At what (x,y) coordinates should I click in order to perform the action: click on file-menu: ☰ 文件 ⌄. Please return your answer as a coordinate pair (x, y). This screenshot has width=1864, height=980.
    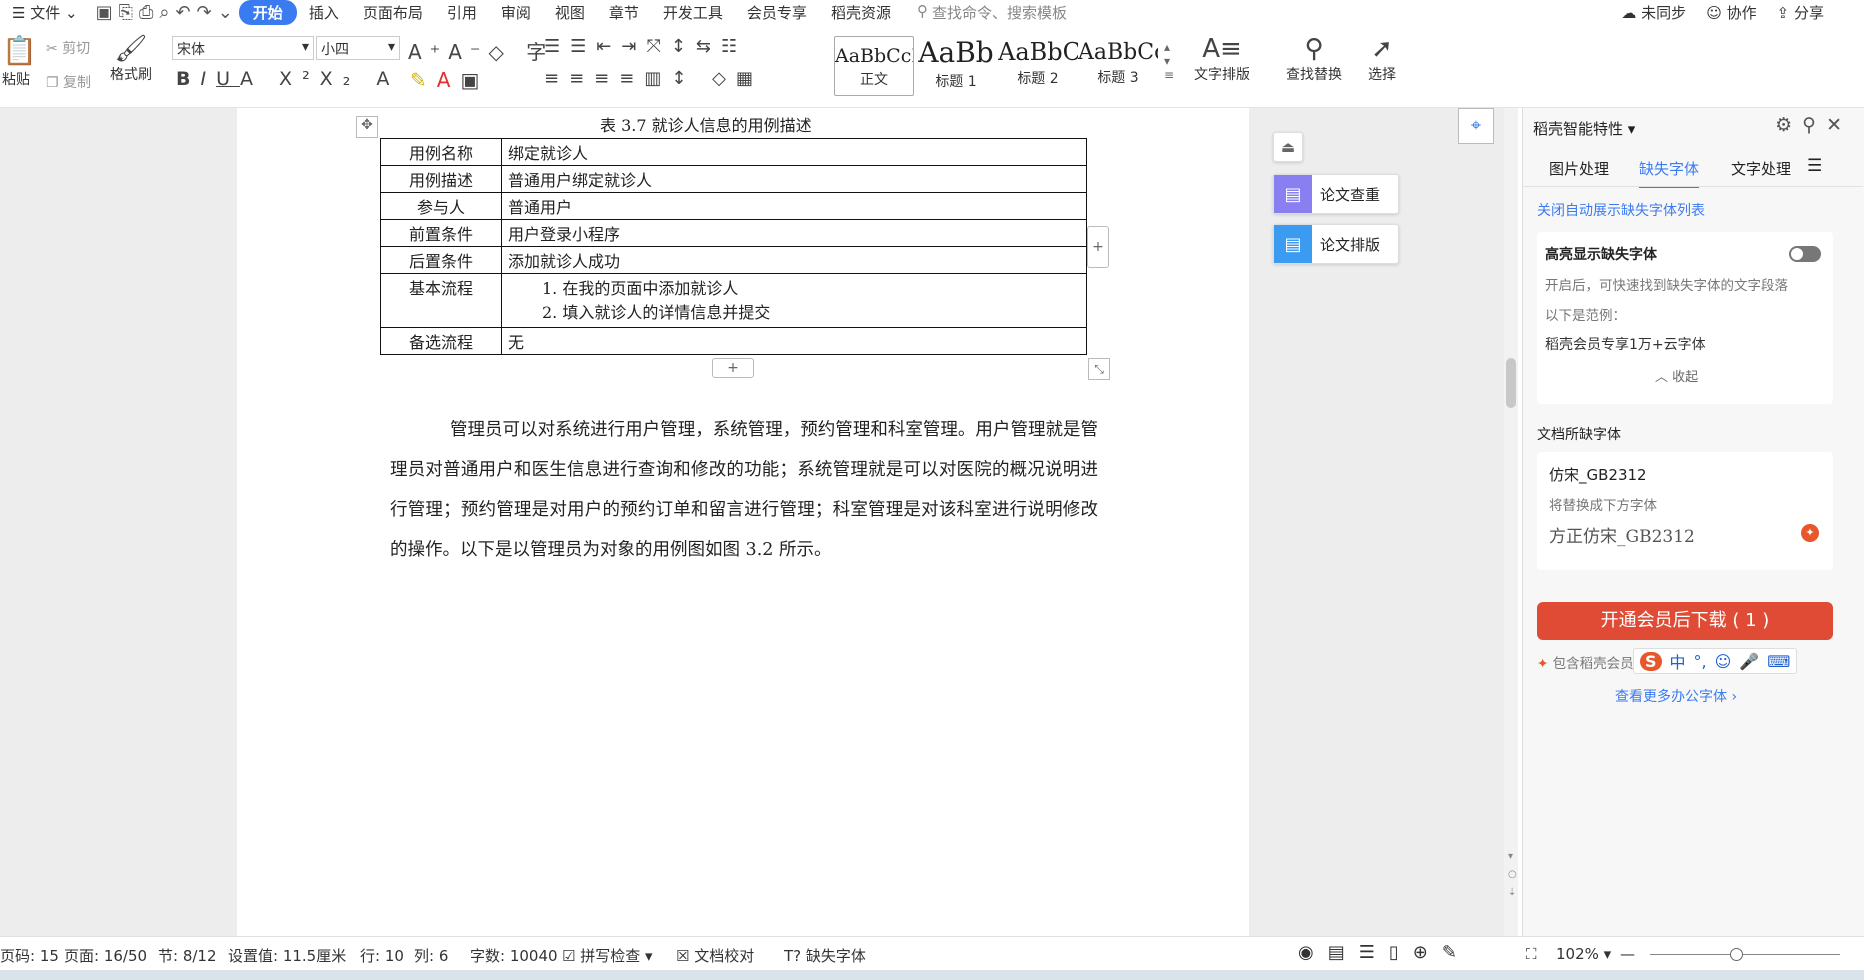
    Looking at the image, I should click on (45, 12).